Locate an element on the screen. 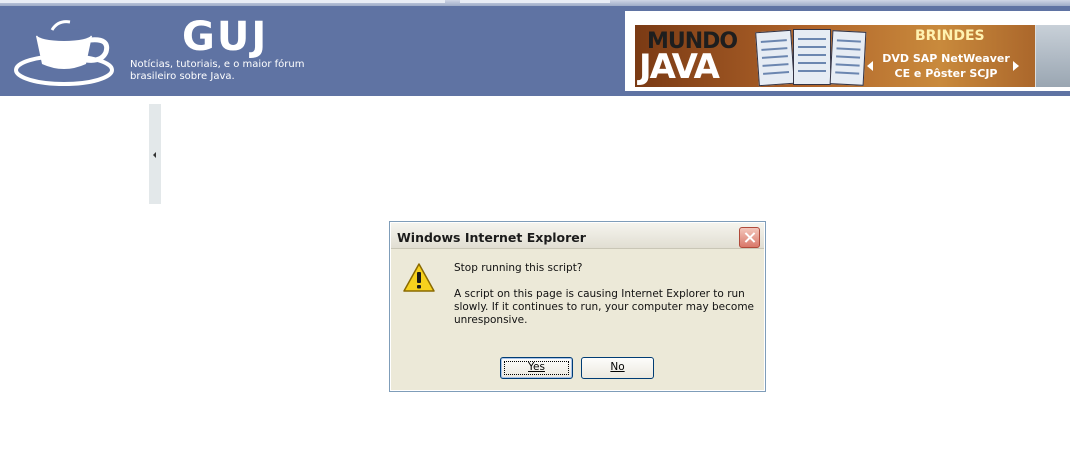 This screenshot has height=450, width=1070. sidebar-collapse-toggle is located at coordinates (155, 154).